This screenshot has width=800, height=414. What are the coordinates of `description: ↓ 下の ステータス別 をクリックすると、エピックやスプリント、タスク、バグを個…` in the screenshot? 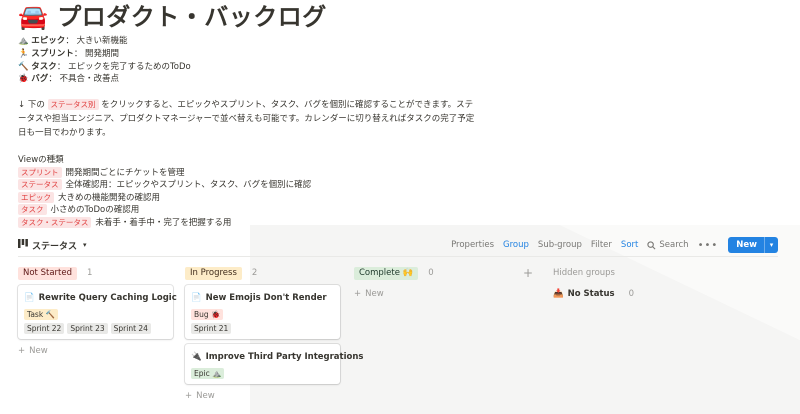 It's located at (249, 119).